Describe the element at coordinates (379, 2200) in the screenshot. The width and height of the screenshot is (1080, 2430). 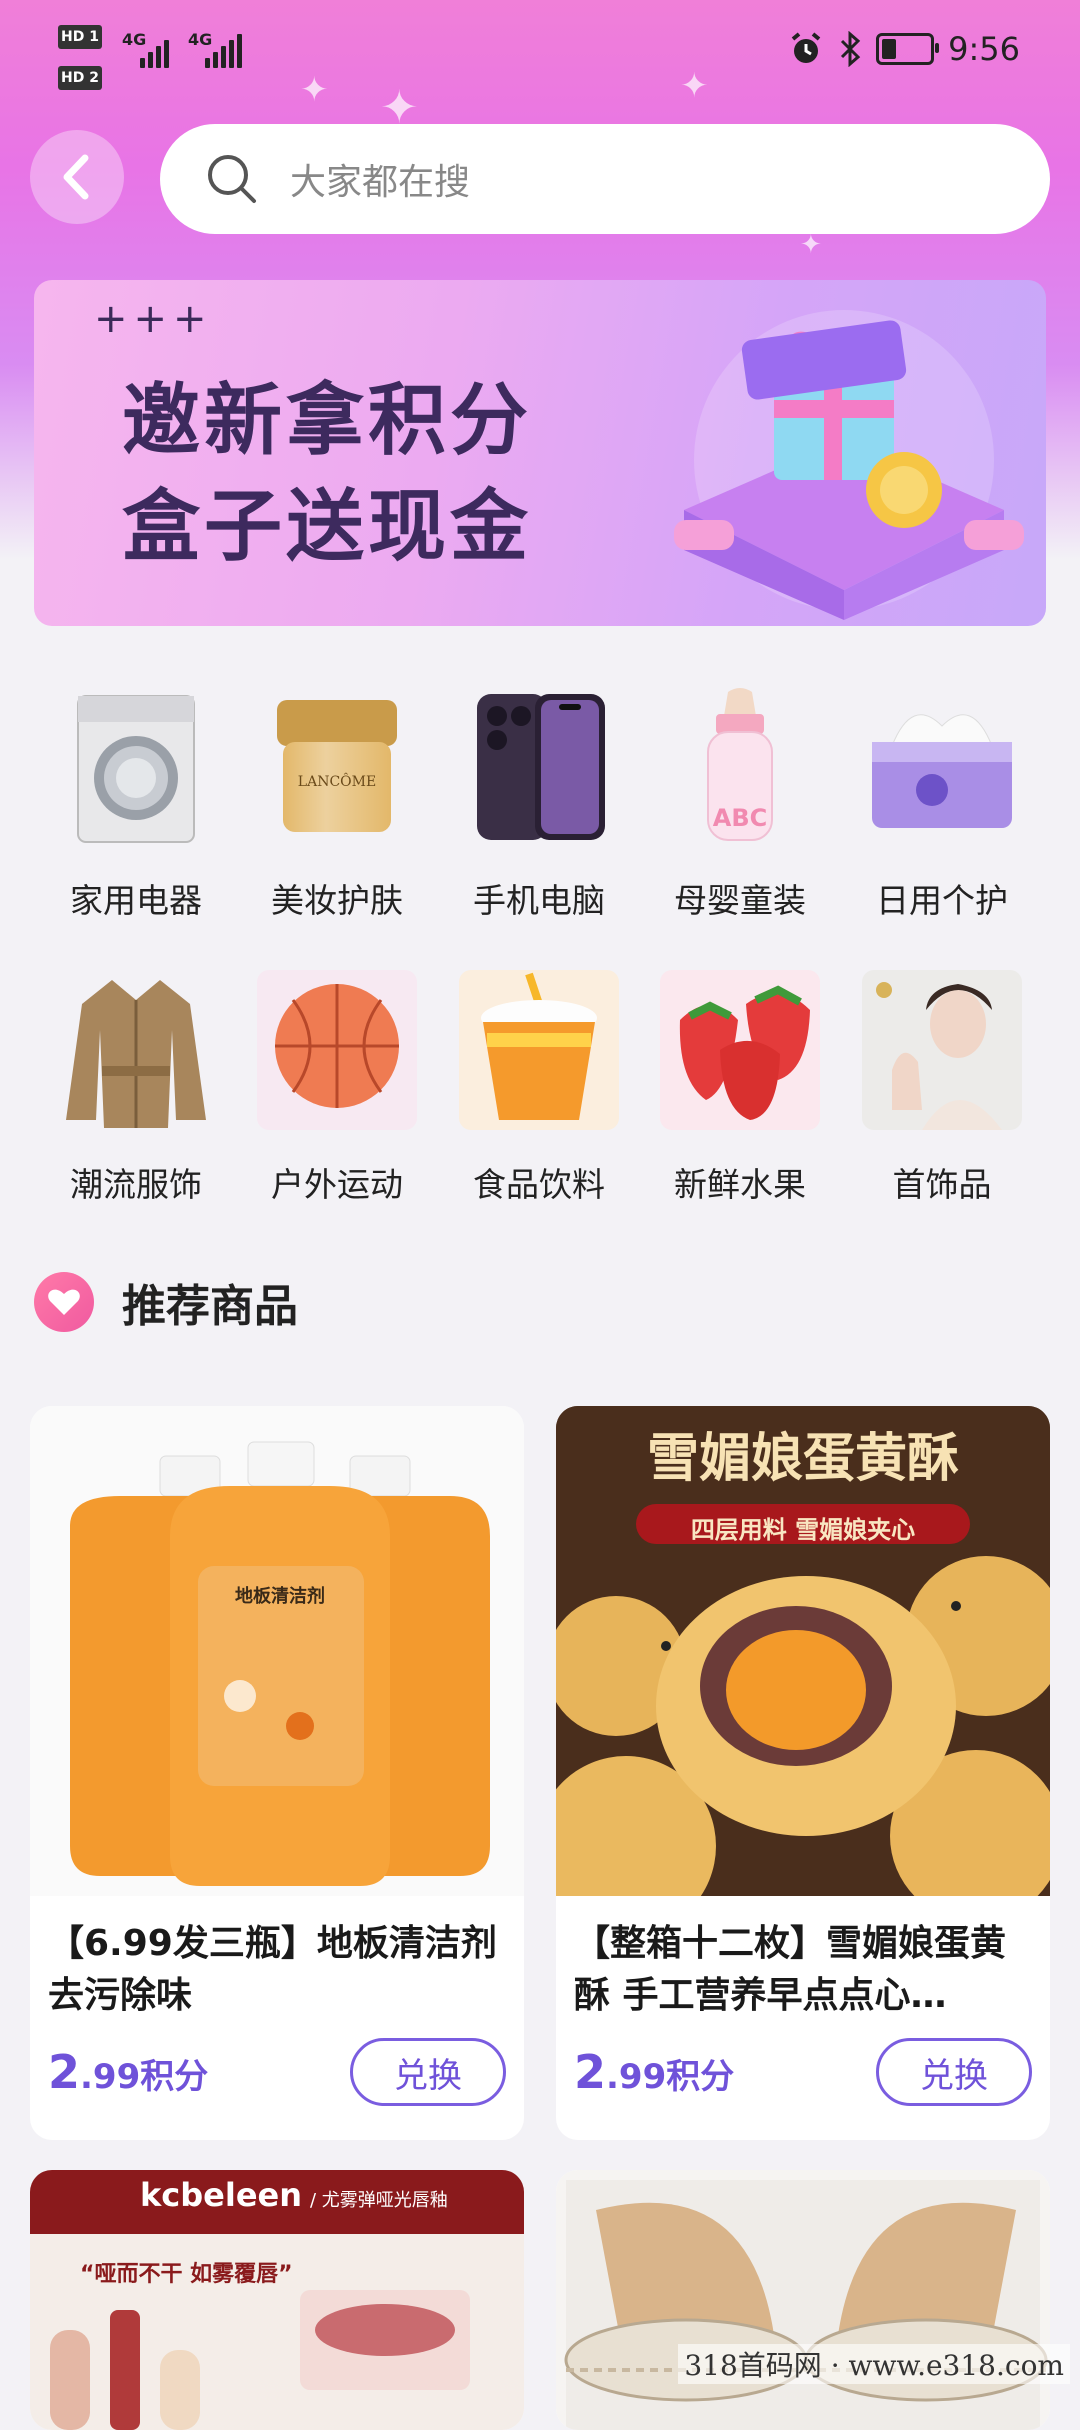
I see `brand-subtitle: / 尤雾弹哑光唇釉` at that location.